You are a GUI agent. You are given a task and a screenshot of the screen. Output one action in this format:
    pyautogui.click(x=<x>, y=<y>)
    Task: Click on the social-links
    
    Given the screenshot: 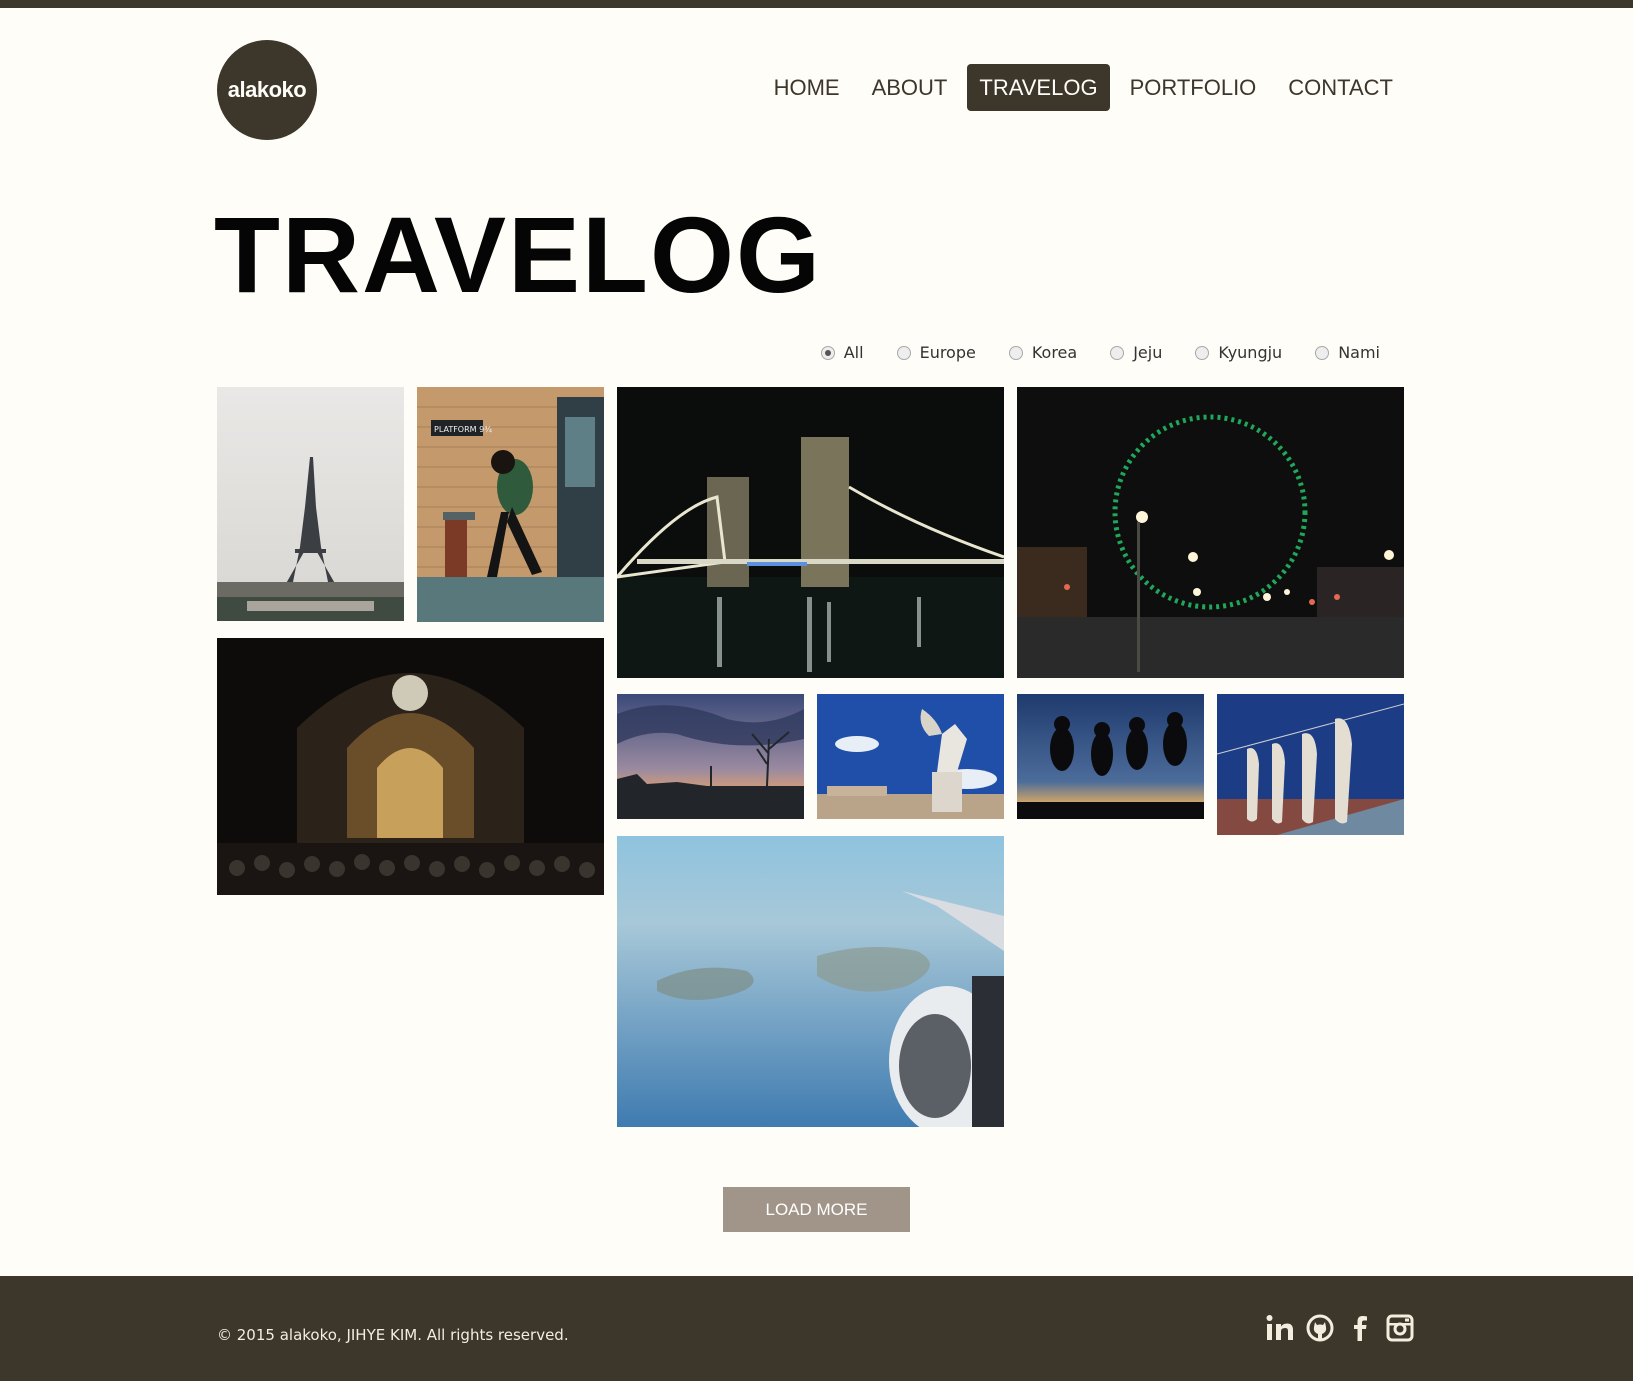 What is the action you would take?
    pyautogui.click(x=1344, y=1328)
    